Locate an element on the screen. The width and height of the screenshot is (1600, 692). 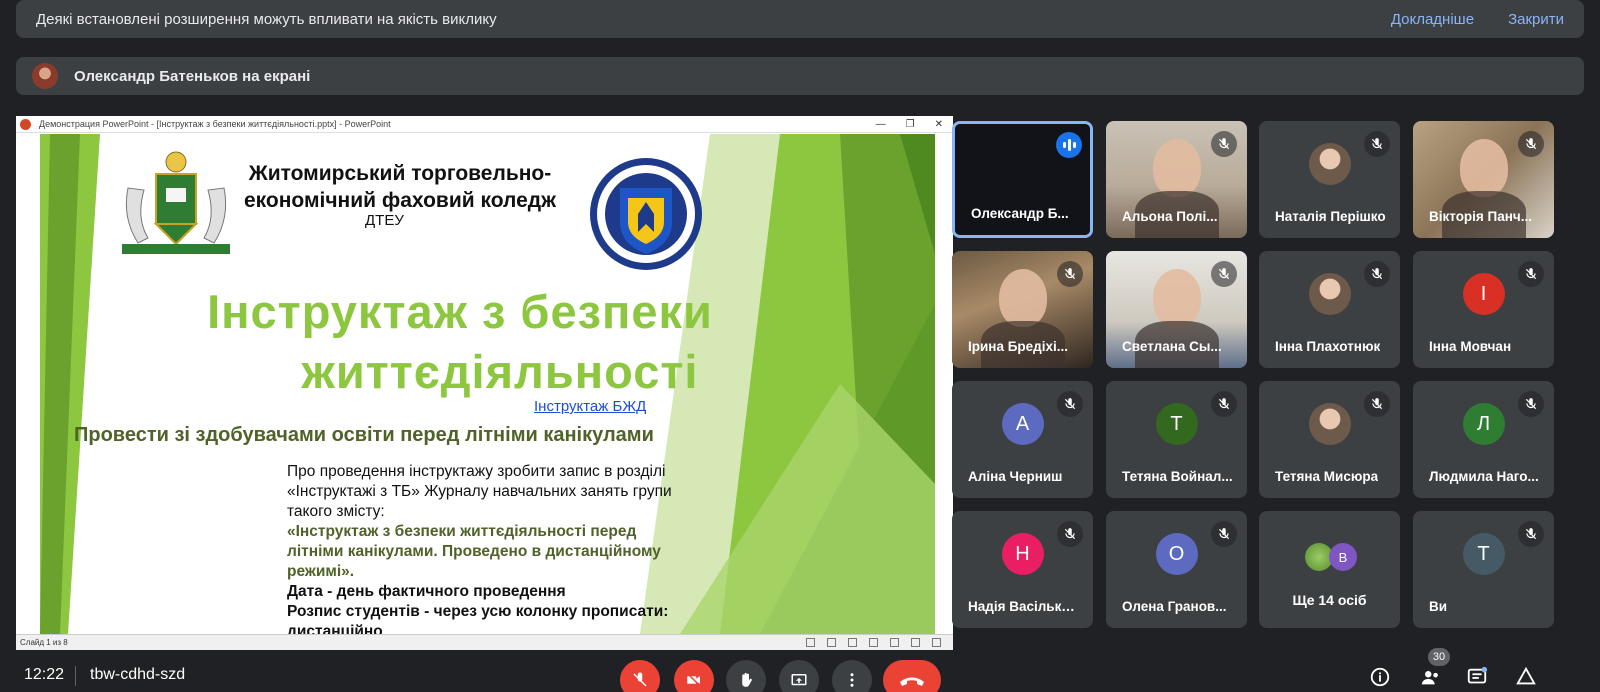
participant-name: Інна Плахотнюк is located at coordinates (1328, 346).